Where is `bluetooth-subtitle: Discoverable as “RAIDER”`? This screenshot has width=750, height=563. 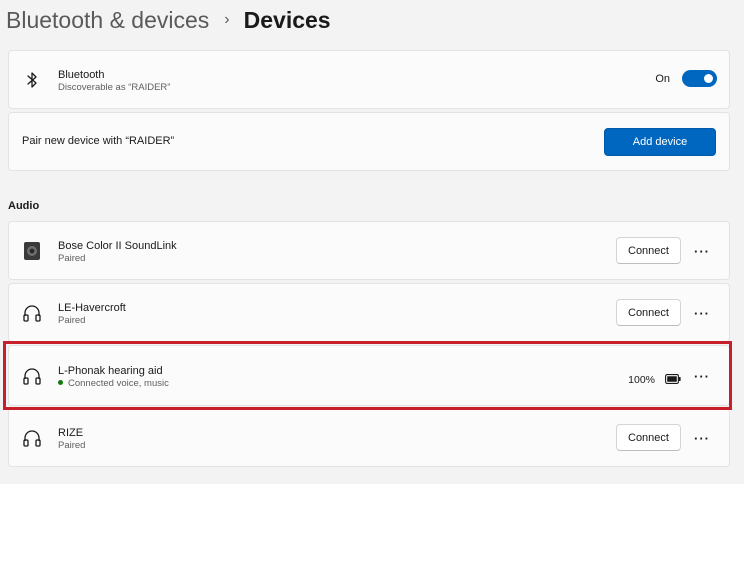
bluetooth-subtitle: Discoverable as “RAIDER” is located at coordinates (114, 87).